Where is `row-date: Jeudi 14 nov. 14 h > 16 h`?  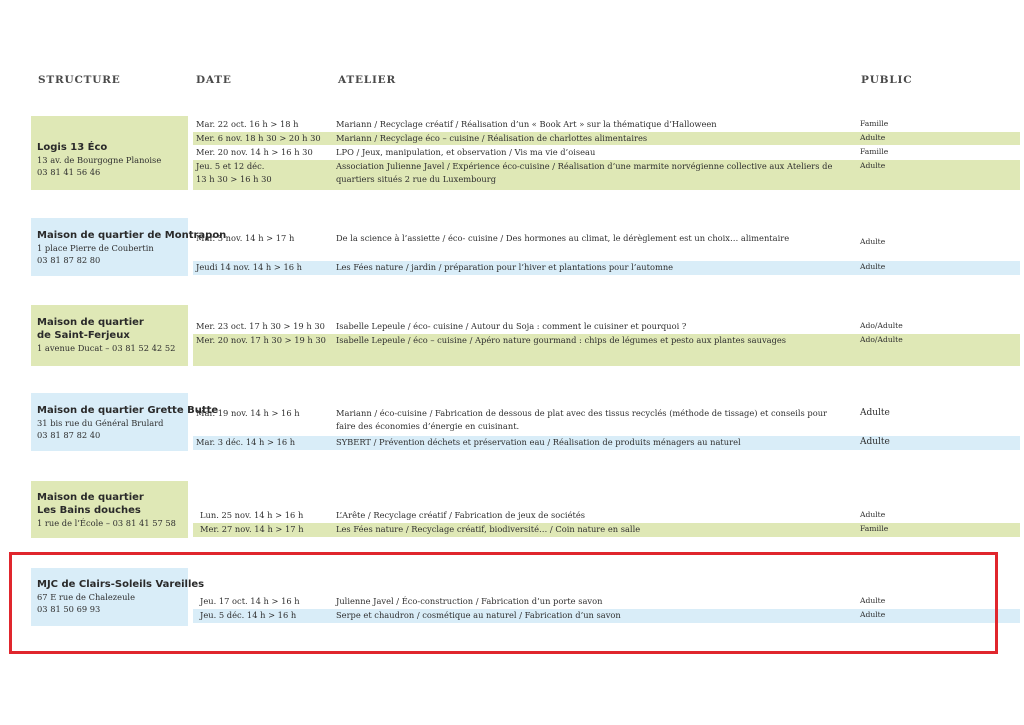 row-date: Jeudi 14 nov. 14 h > 16 h is located at coordinates (249, 267).